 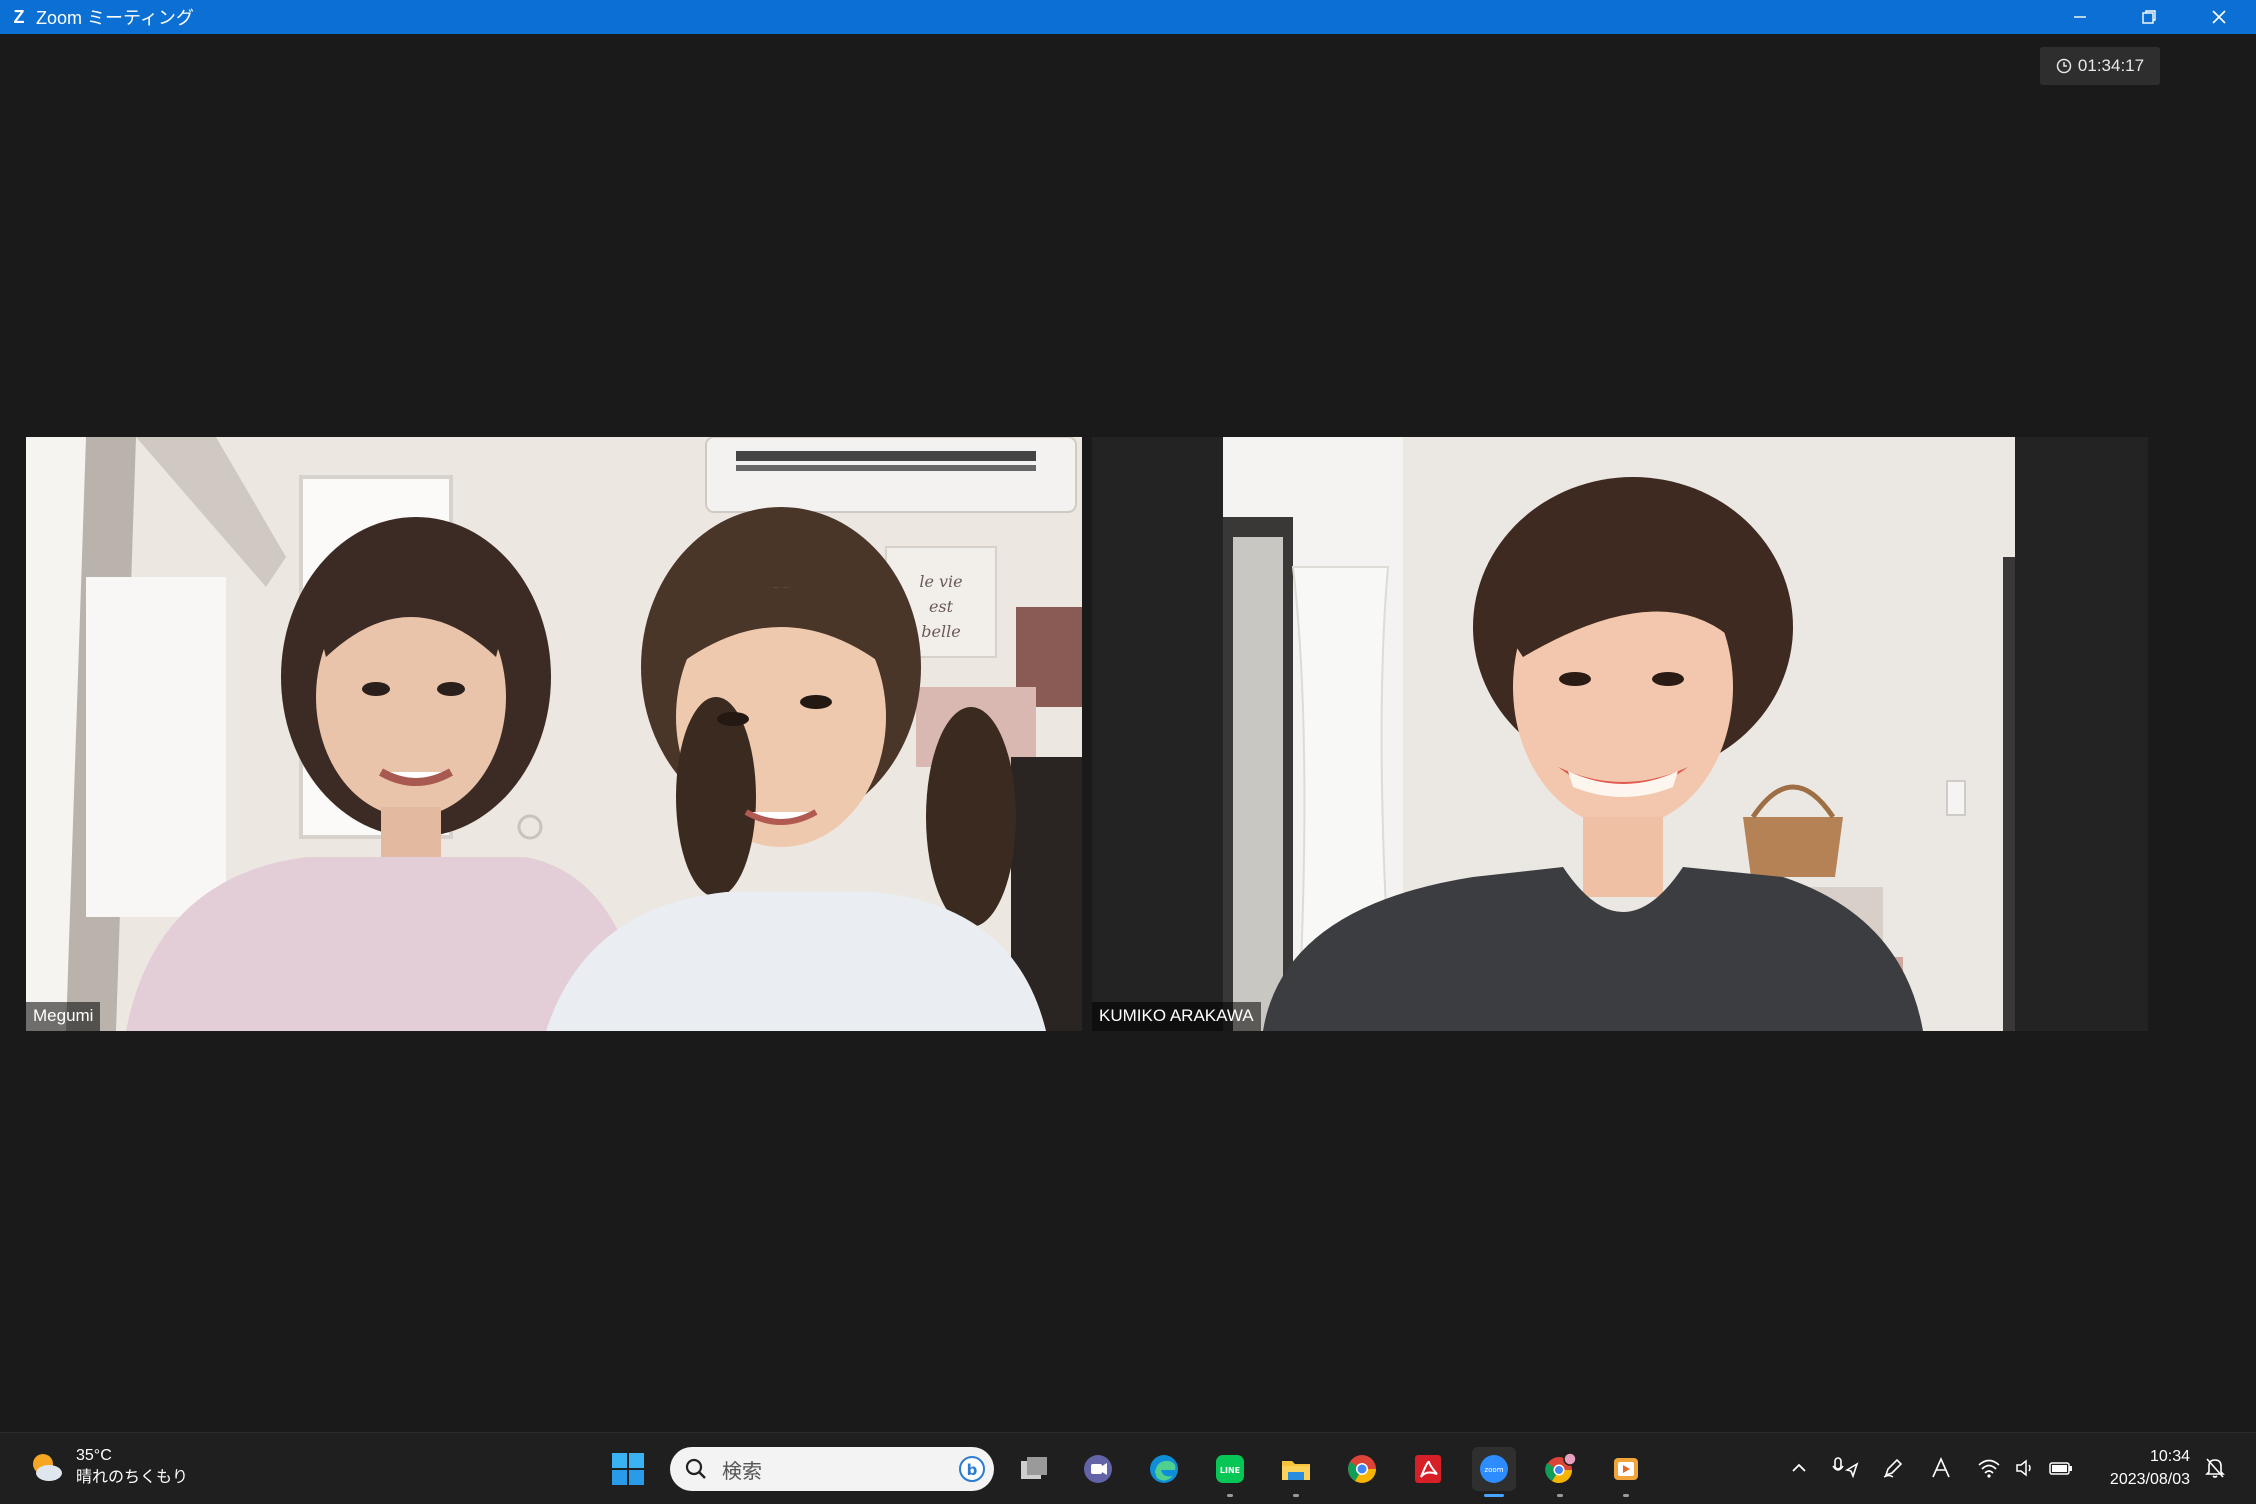 I want to click on notification-bell-icon, so click(x=2215, y=1468).